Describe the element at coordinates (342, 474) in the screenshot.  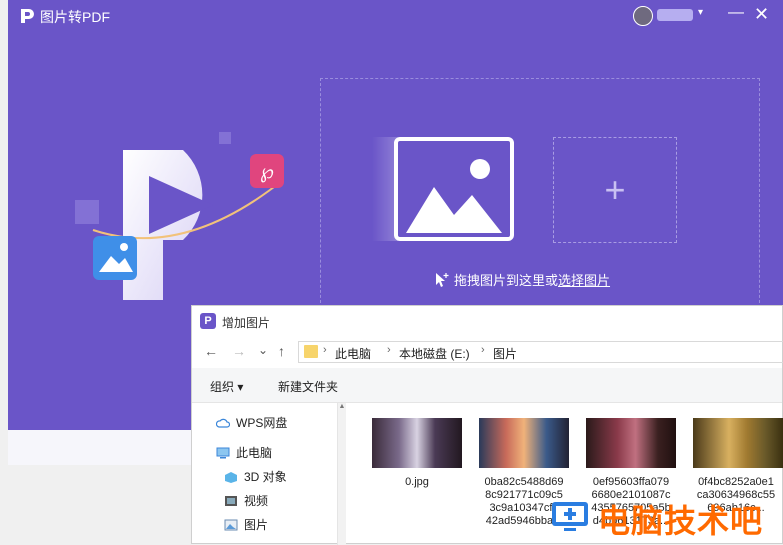
I see `sidebar-scrollbar: ▲` at that location.